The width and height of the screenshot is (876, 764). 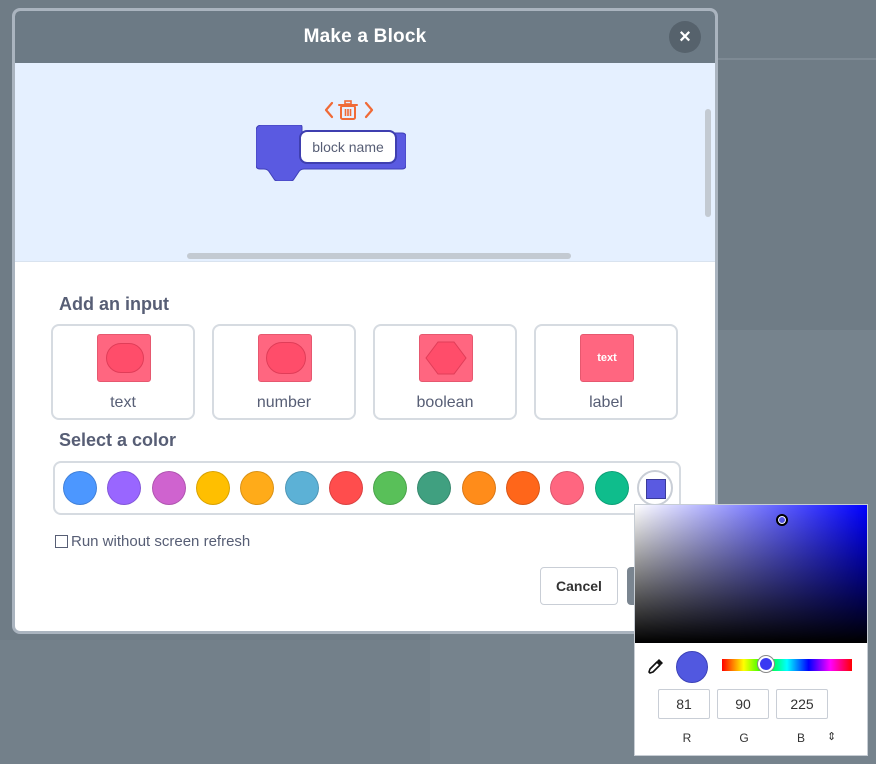 I want to click on hue-slider-handle, so click(x=766, y=664).